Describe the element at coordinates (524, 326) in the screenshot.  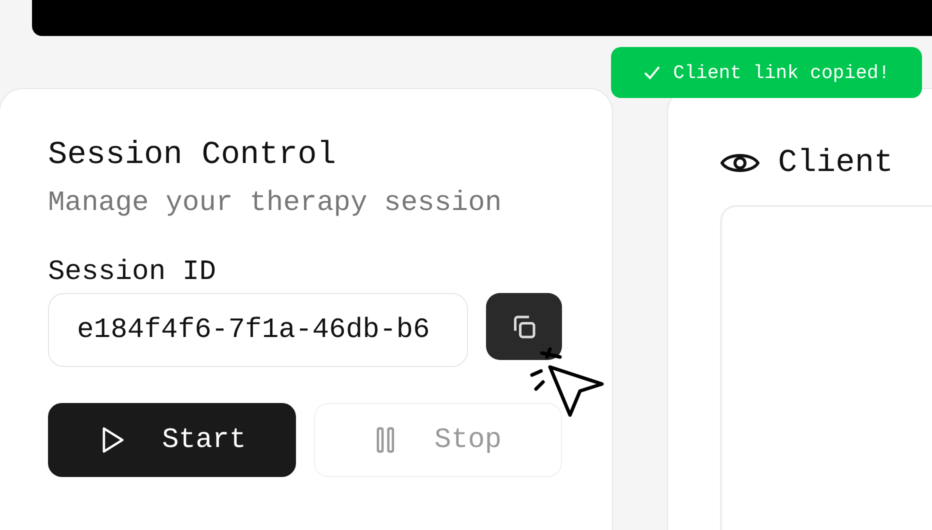
I see `copy-button` at that location.